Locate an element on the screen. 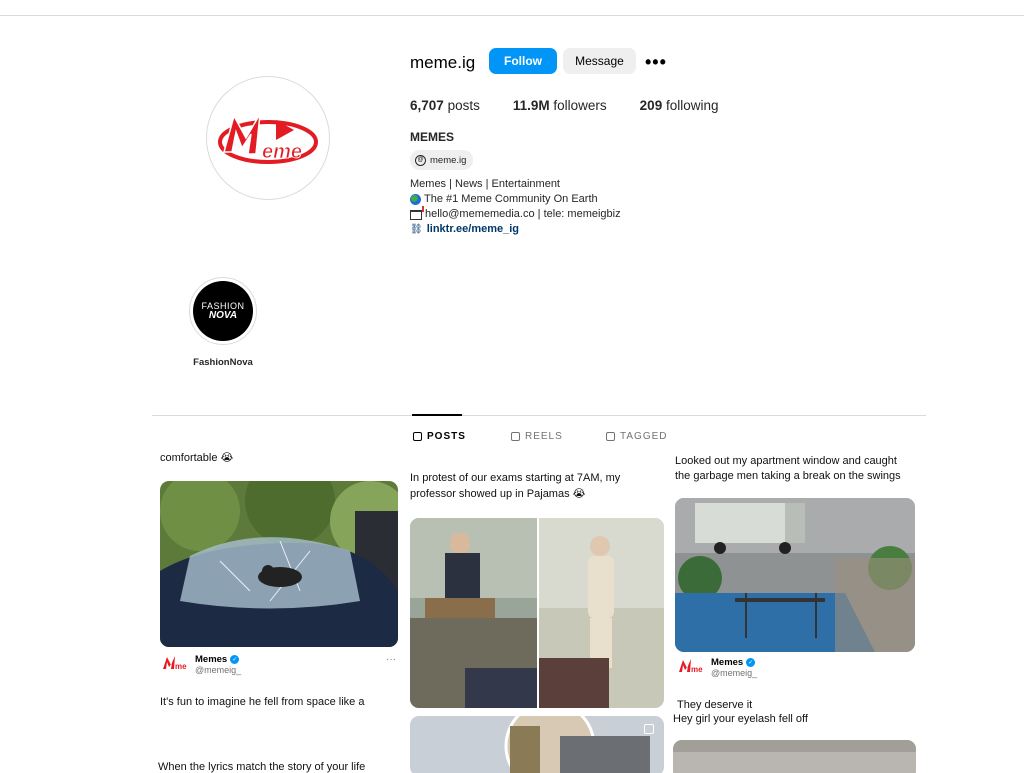 The image size is (1024, 773). more-options-icon: ••• is located at coordinates (656, 62).